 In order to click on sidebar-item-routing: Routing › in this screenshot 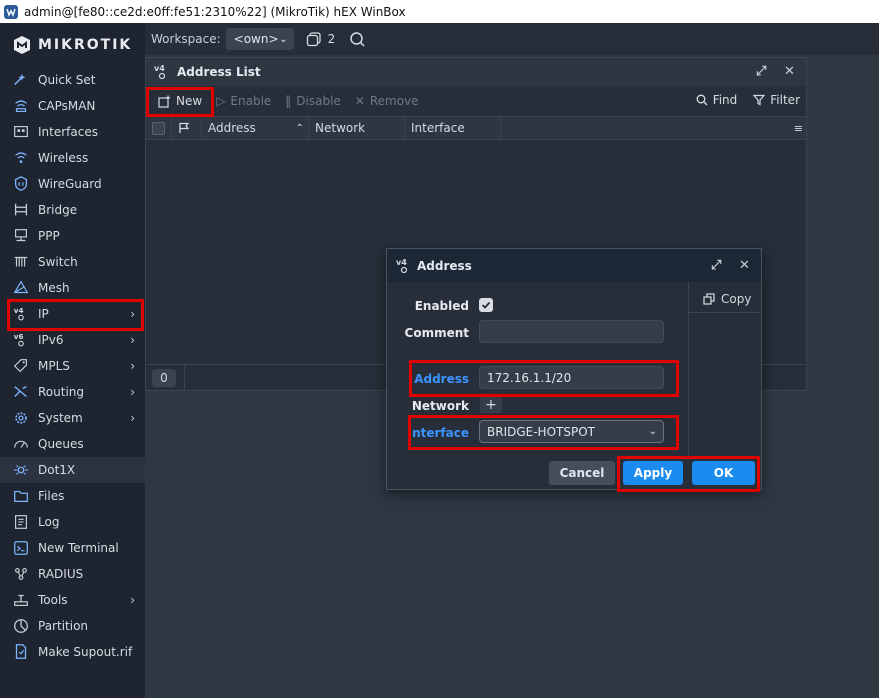, I will do `click(72, 392)`.